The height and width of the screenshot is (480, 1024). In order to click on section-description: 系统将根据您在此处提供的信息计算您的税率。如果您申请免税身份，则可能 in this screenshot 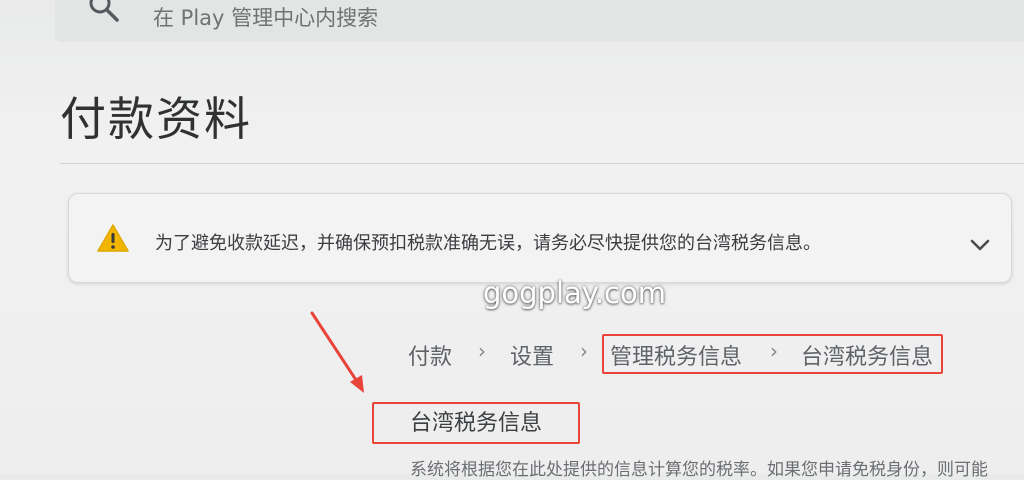, I will do `click(699, 470)`.